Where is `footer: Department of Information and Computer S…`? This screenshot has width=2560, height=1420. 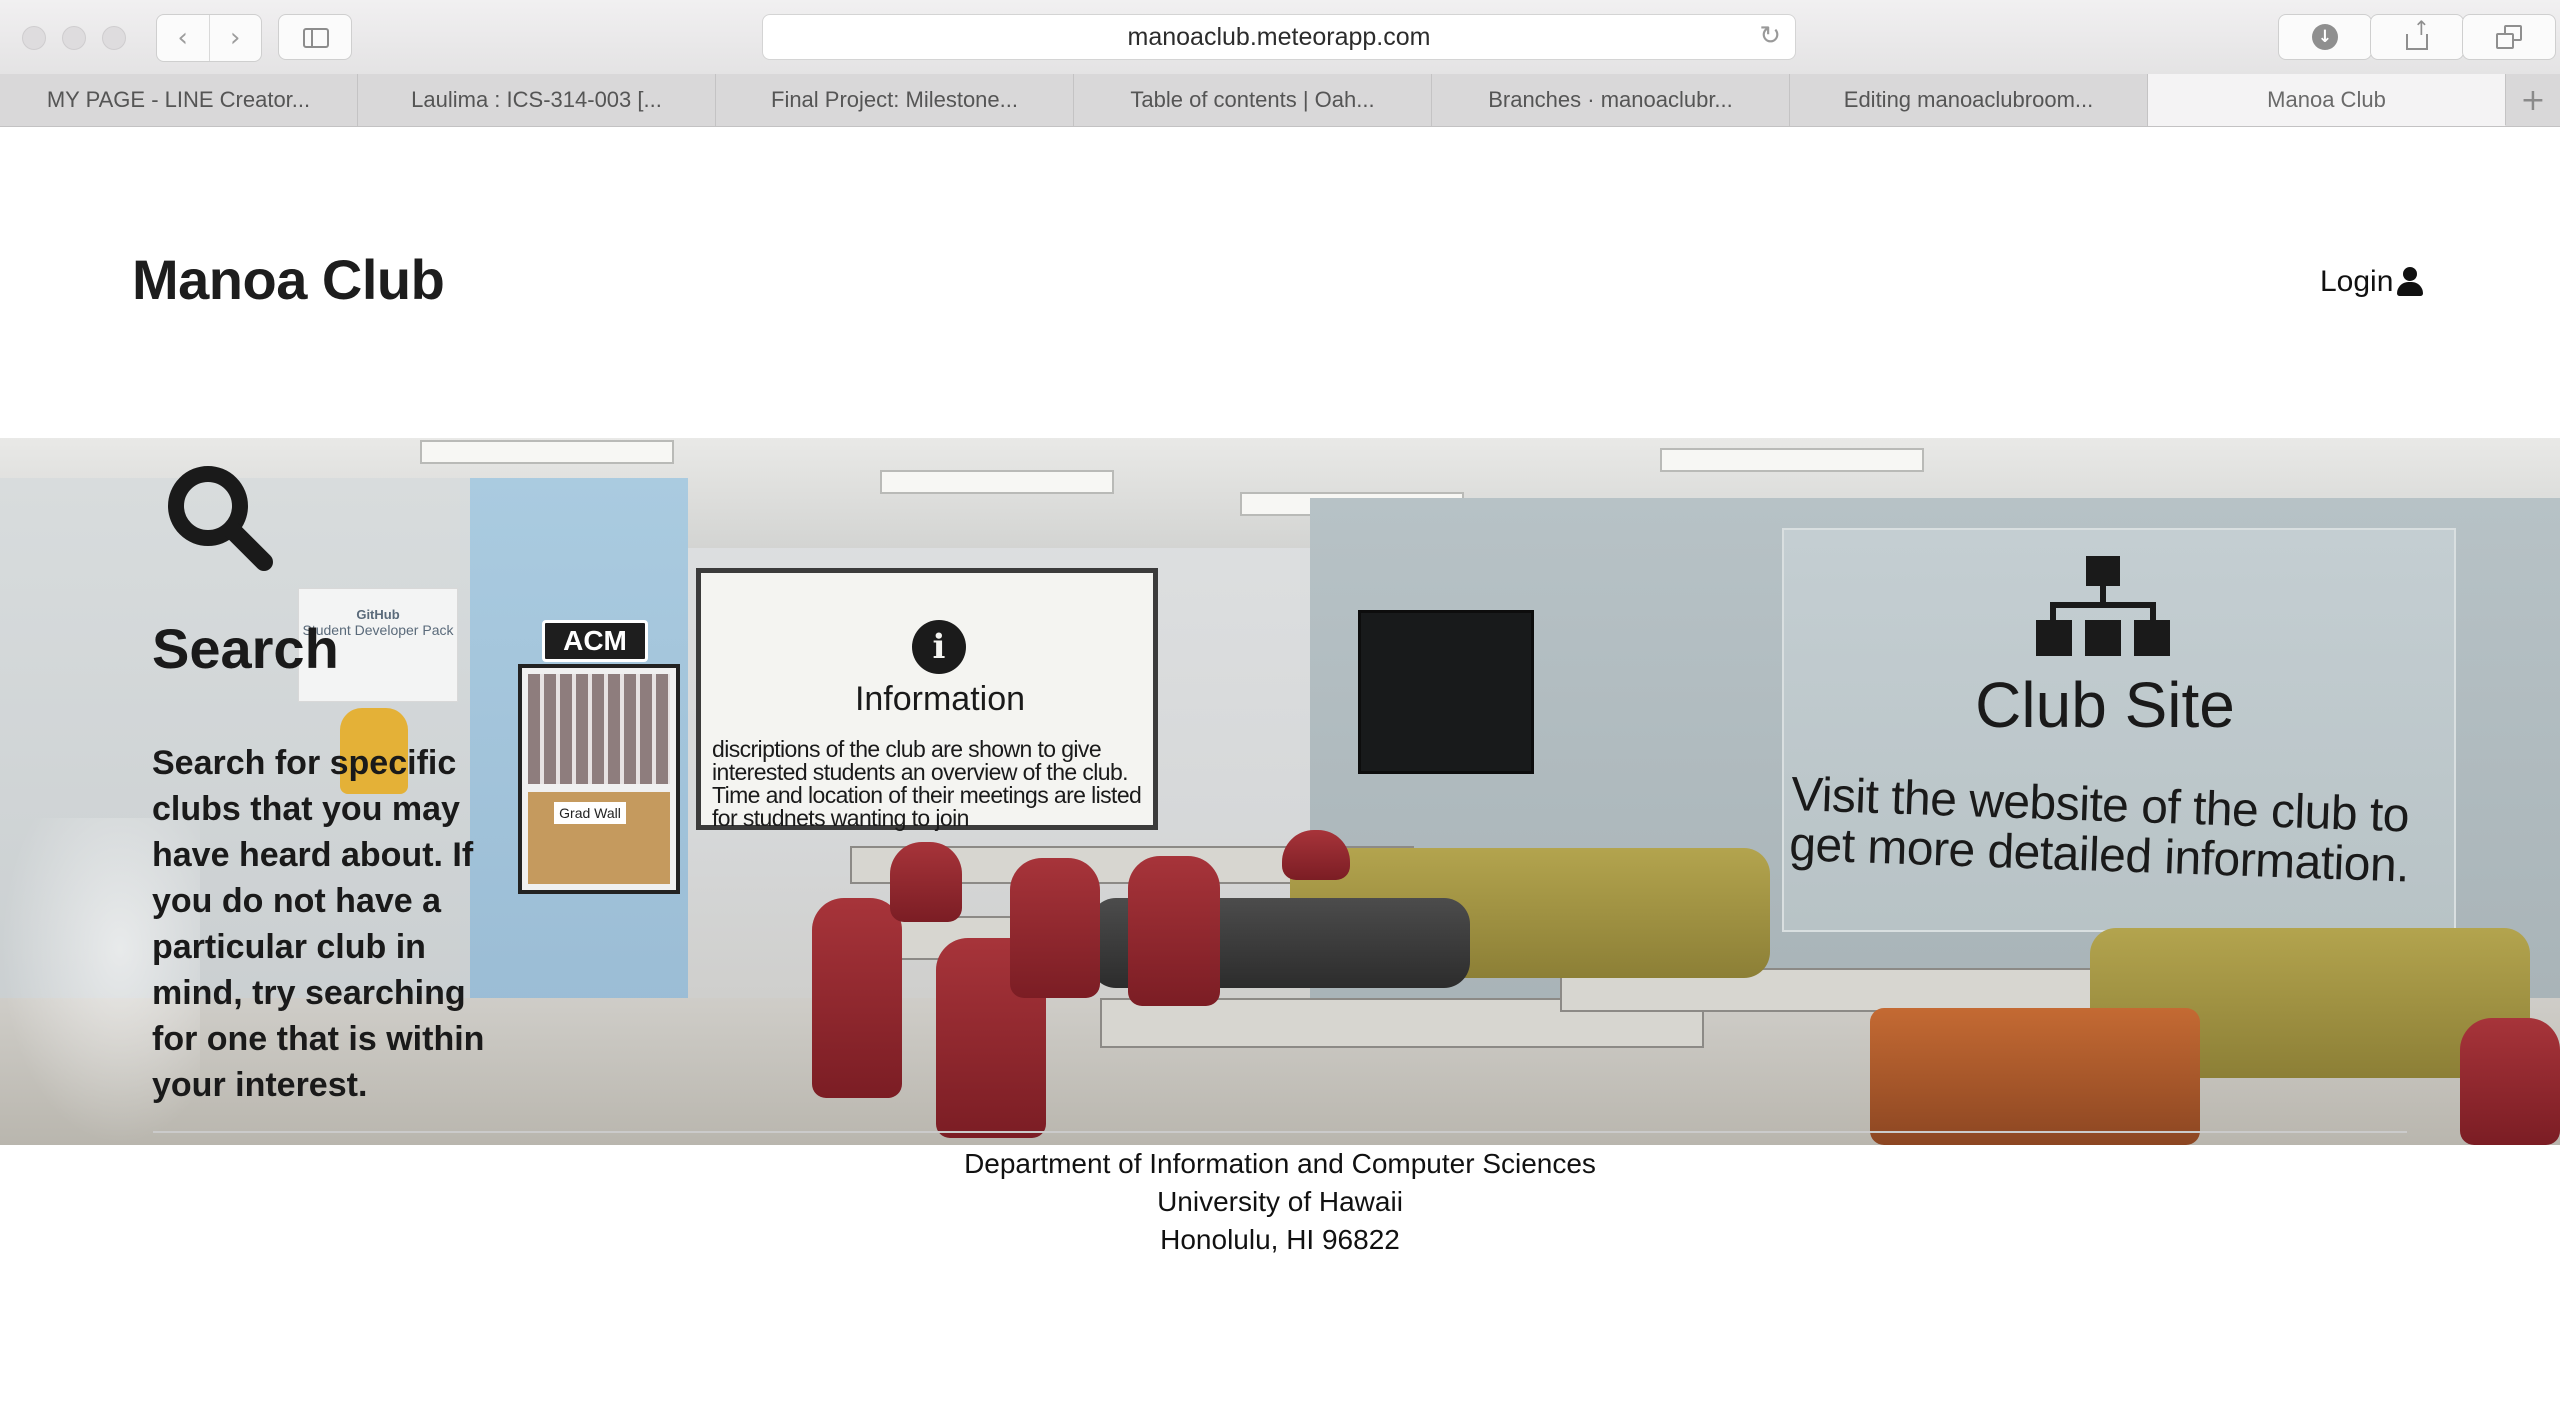
footer: Department of Information and Computer S… is located at coordinates (1280, 1202).